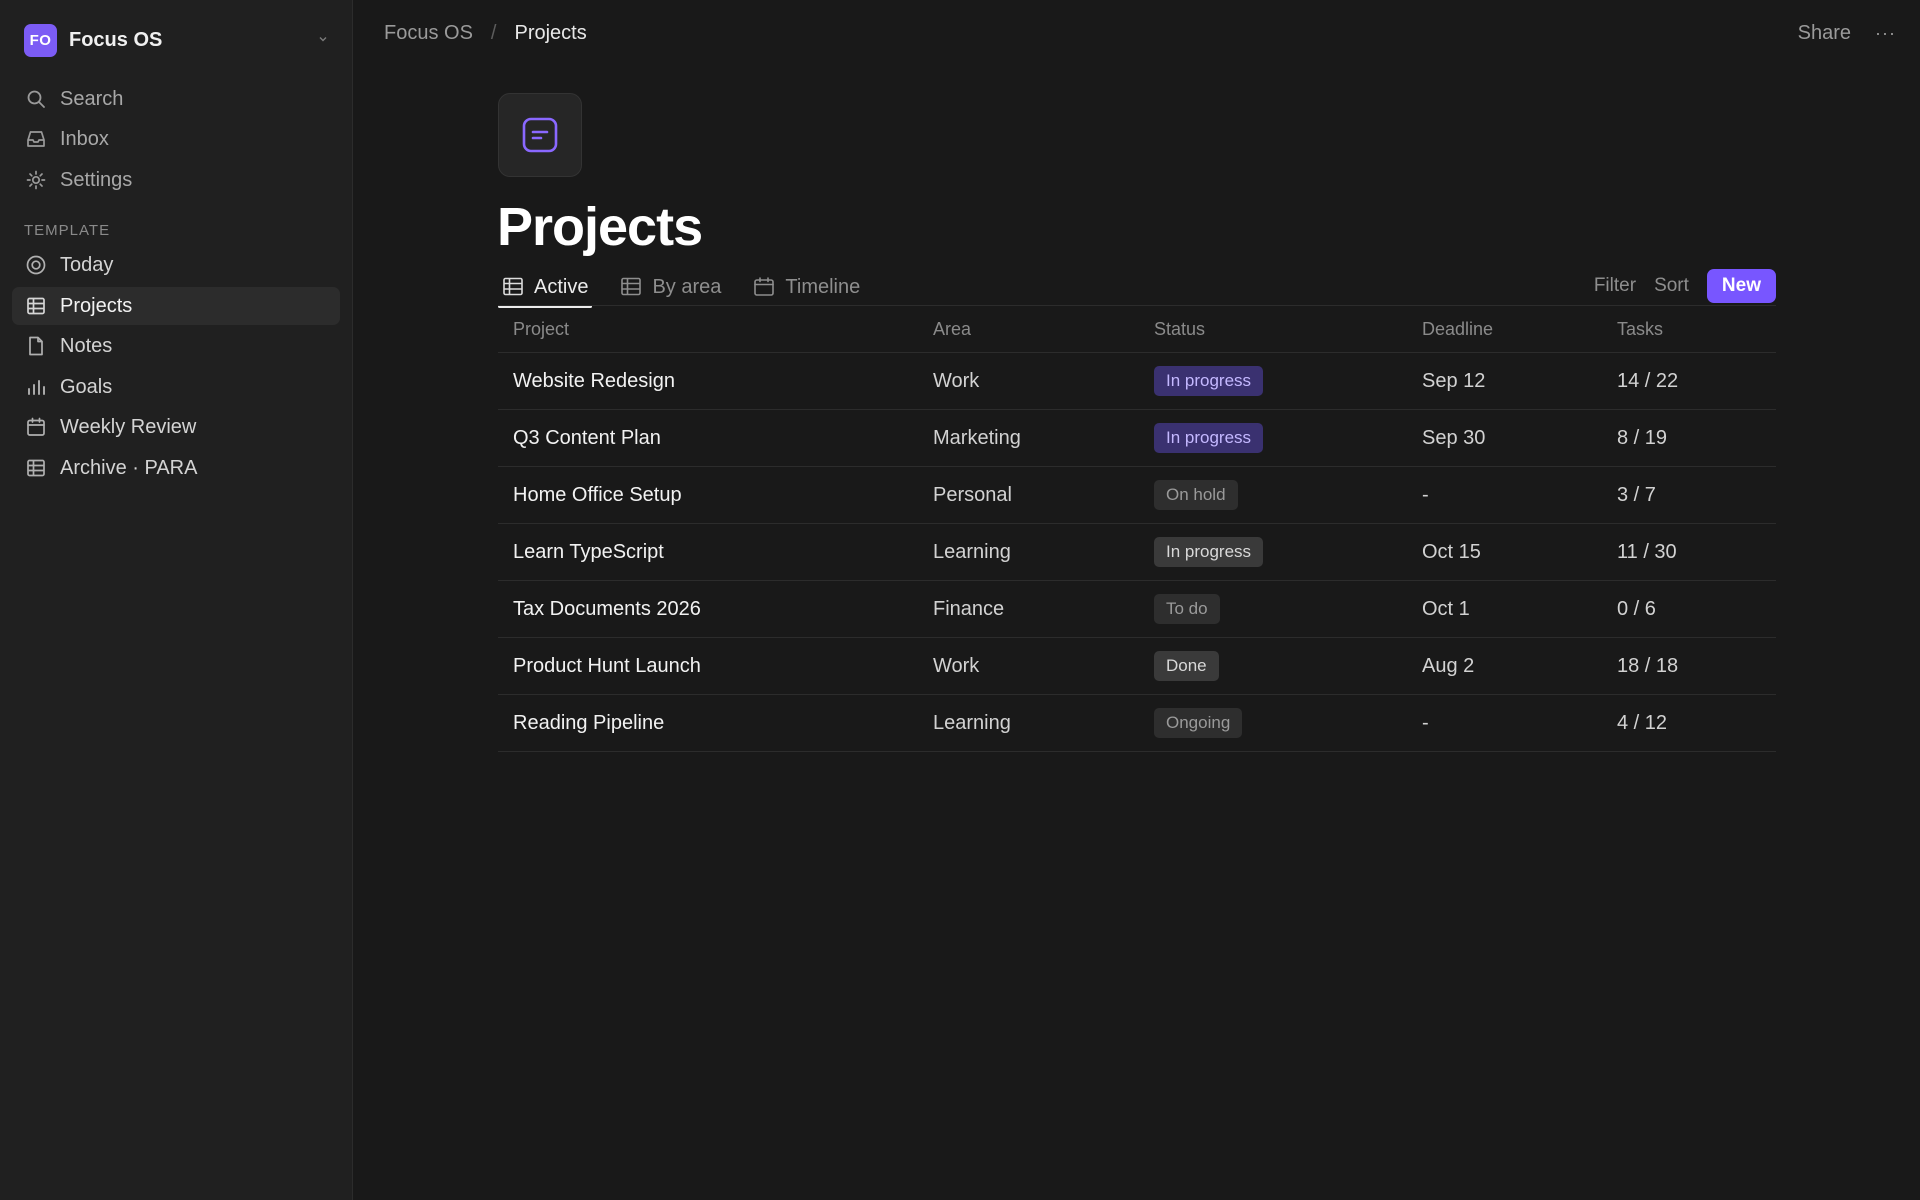 This screenshot has height=1200, width=1920. Describe the element at coordinates (588, 551) in the screenshot. I see `cell-project: Learn TypeScript` at that location.